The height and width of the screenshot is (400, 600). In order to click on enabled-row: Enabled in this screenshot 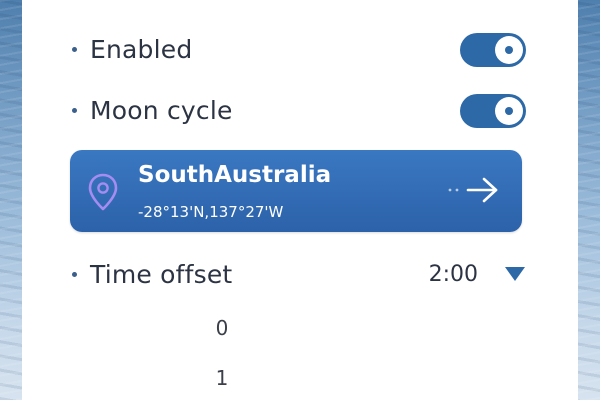, I will do `click(299, 49)`.